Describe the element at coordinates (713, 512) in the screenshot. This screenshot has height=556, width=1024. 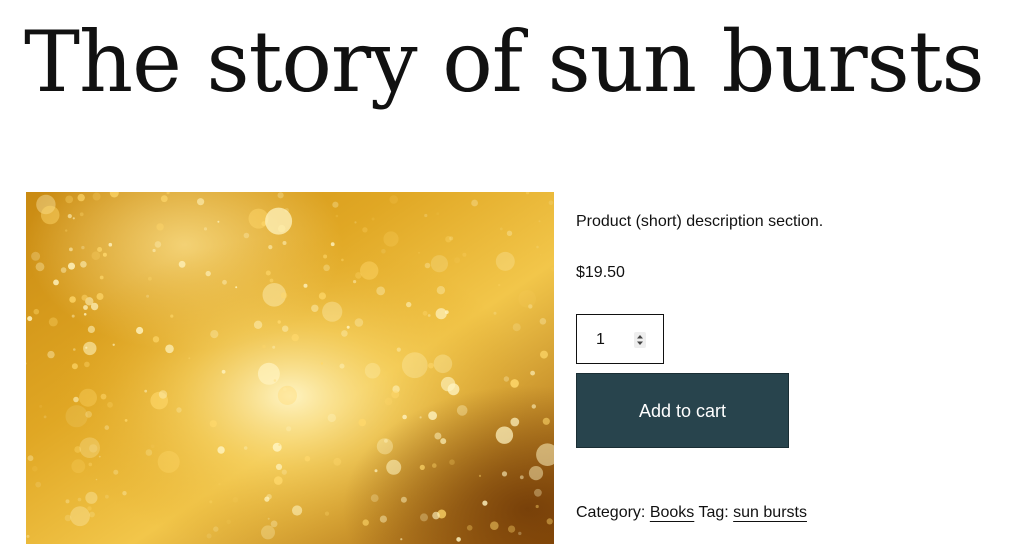
I see `tag-label: Tag:` at that location.